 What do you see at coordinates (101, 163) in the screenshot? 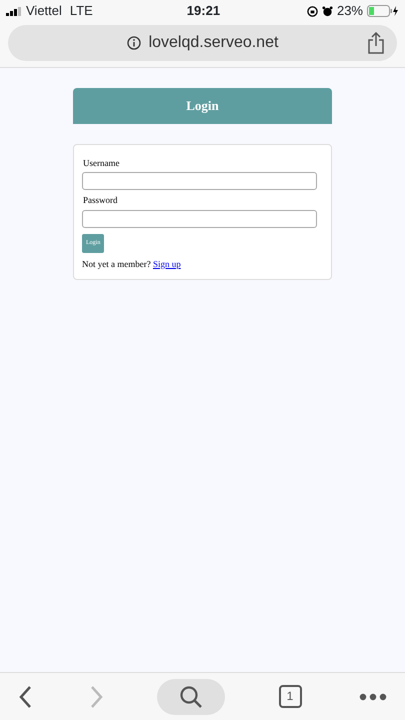
I see `field-label: Username` at bounding box center [101, 163].